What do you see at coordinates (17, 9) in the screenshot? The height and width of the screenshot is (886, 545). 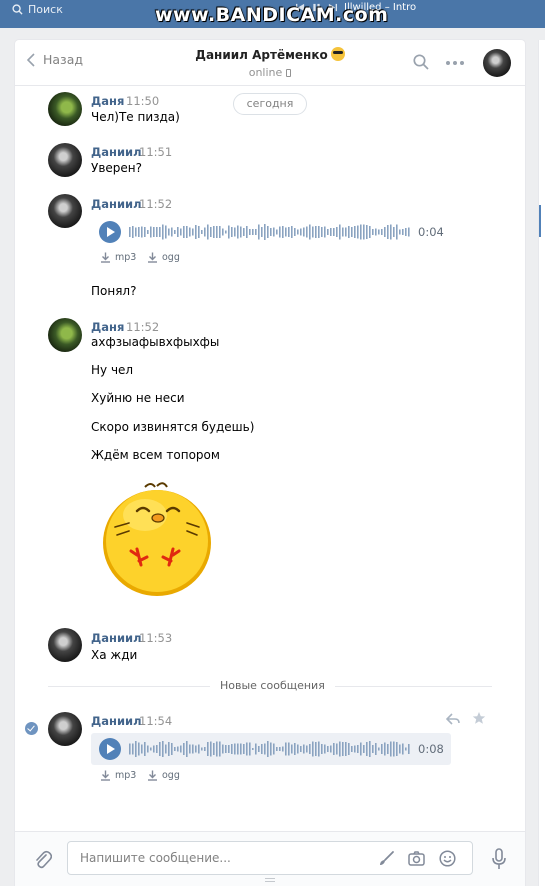 I see `search-icon` at bounding box center [17, 9].